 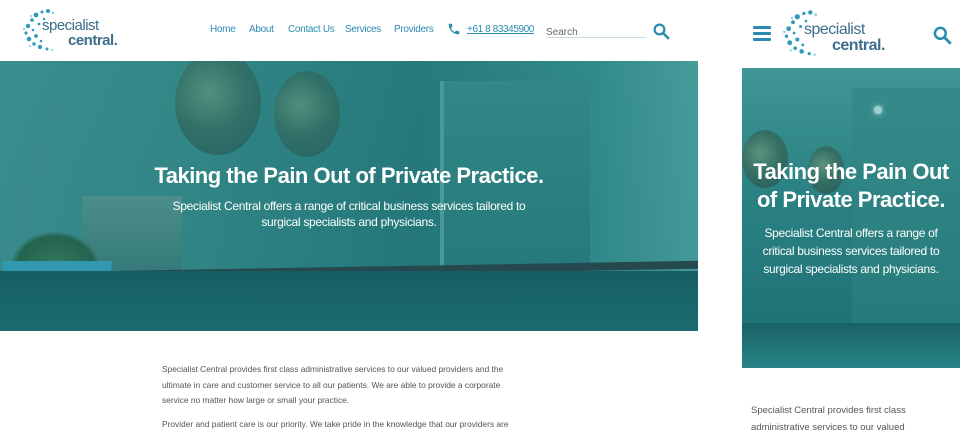 What do you see at coordinates (762, 34) in the screenshot?
I see `menu-icon` at bounding box center [762, 34].